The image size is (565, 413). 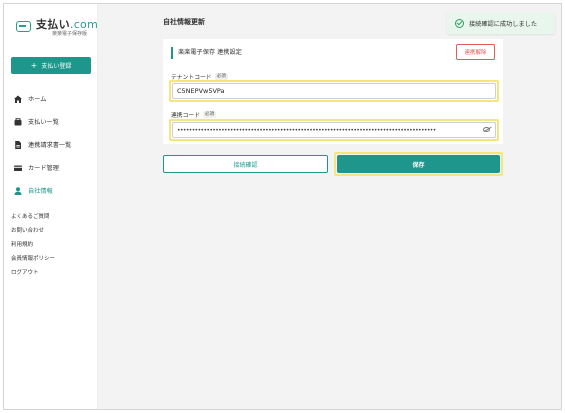 What do you see at coordinates (33, 217) in the screenshot?
I see `link-faq: よくあるご質問` at bounding box center [33, 217].